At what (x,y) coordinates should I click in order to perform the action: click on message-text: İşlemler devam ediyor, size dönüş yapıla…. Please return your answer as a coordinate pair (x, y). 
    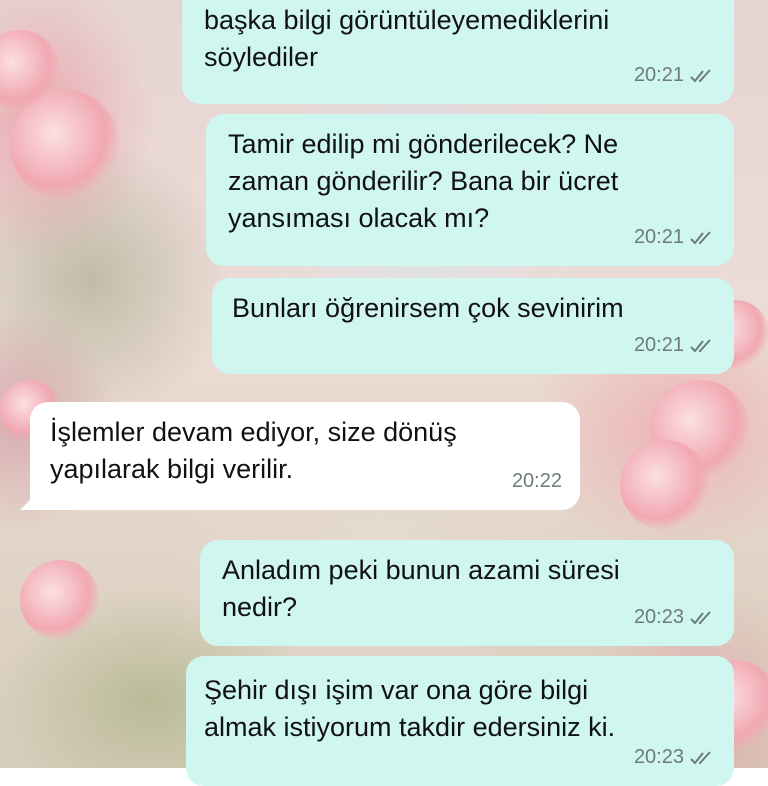
    Looking at the image, I should click on (253, 450).